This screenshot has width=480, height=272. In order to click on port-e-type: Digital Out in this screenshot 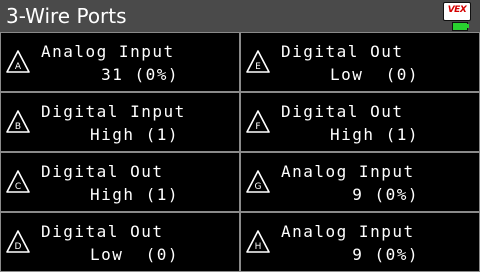, I will do `click(342, 51)`.